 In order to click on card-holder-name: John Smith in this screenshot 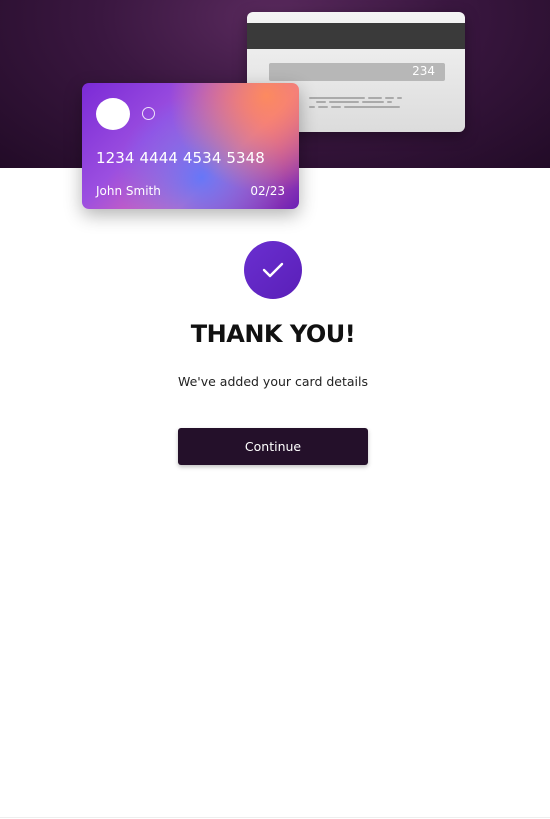, I will do `click(128, 191)`.